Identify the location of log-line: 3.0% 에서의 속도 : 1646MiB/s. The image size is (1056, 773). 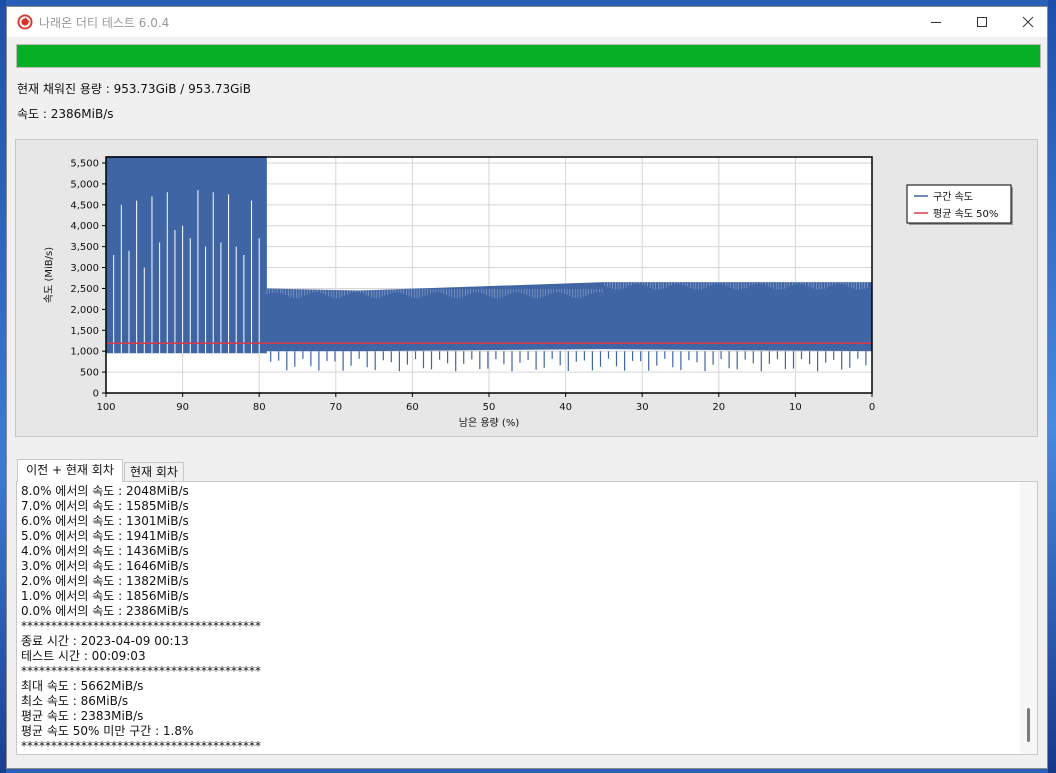
(105, 566).